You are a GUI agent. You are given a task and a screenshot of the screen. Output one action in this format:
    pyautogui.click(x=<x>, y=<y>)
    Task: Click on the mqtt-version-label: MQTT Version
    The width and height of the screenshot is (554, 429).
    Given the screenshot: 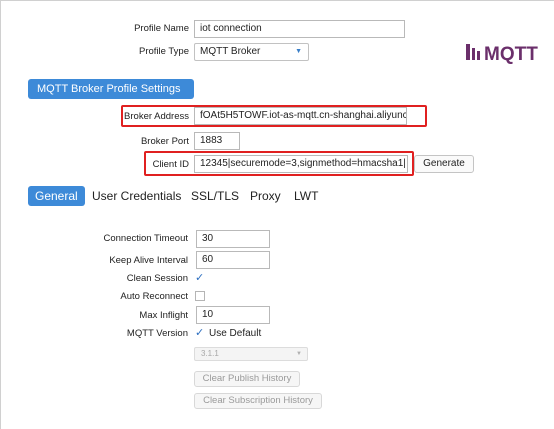 What is the action you would take?
    pyautogui.click(x=157, y=333)
    